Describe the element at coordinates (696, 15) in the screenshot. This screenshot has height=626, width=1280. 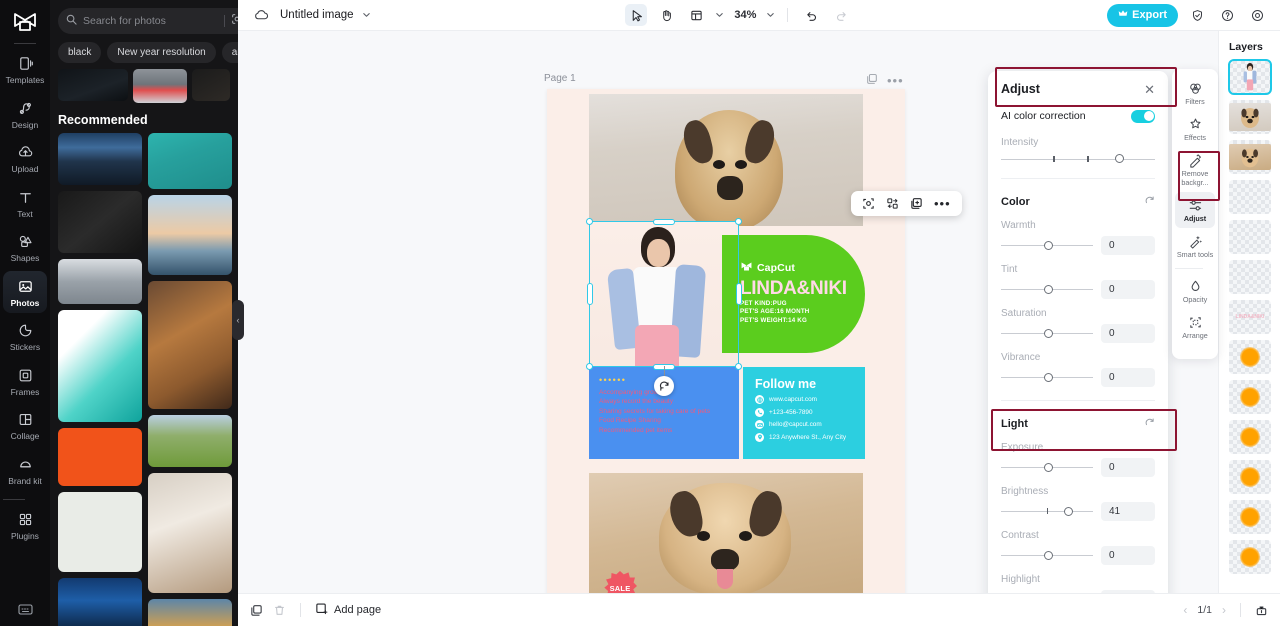
I see `layout-grid-icon` at that location.